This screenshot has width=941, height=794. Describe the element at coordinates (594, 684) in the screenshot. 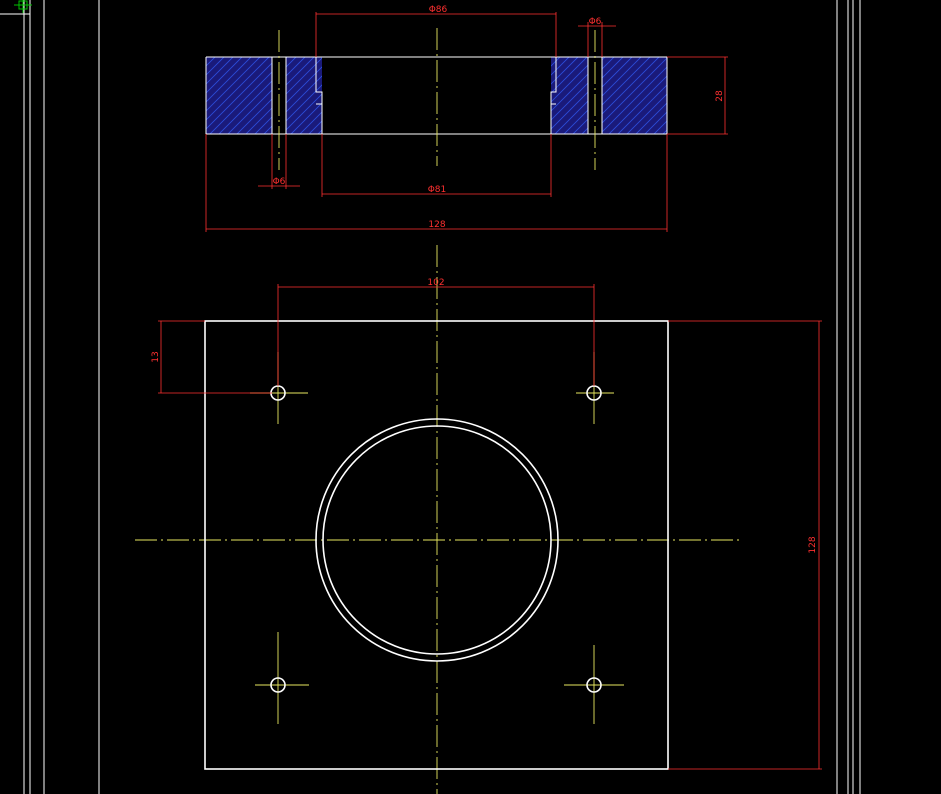

I see `bolt-hole-bottom-right` at that location.